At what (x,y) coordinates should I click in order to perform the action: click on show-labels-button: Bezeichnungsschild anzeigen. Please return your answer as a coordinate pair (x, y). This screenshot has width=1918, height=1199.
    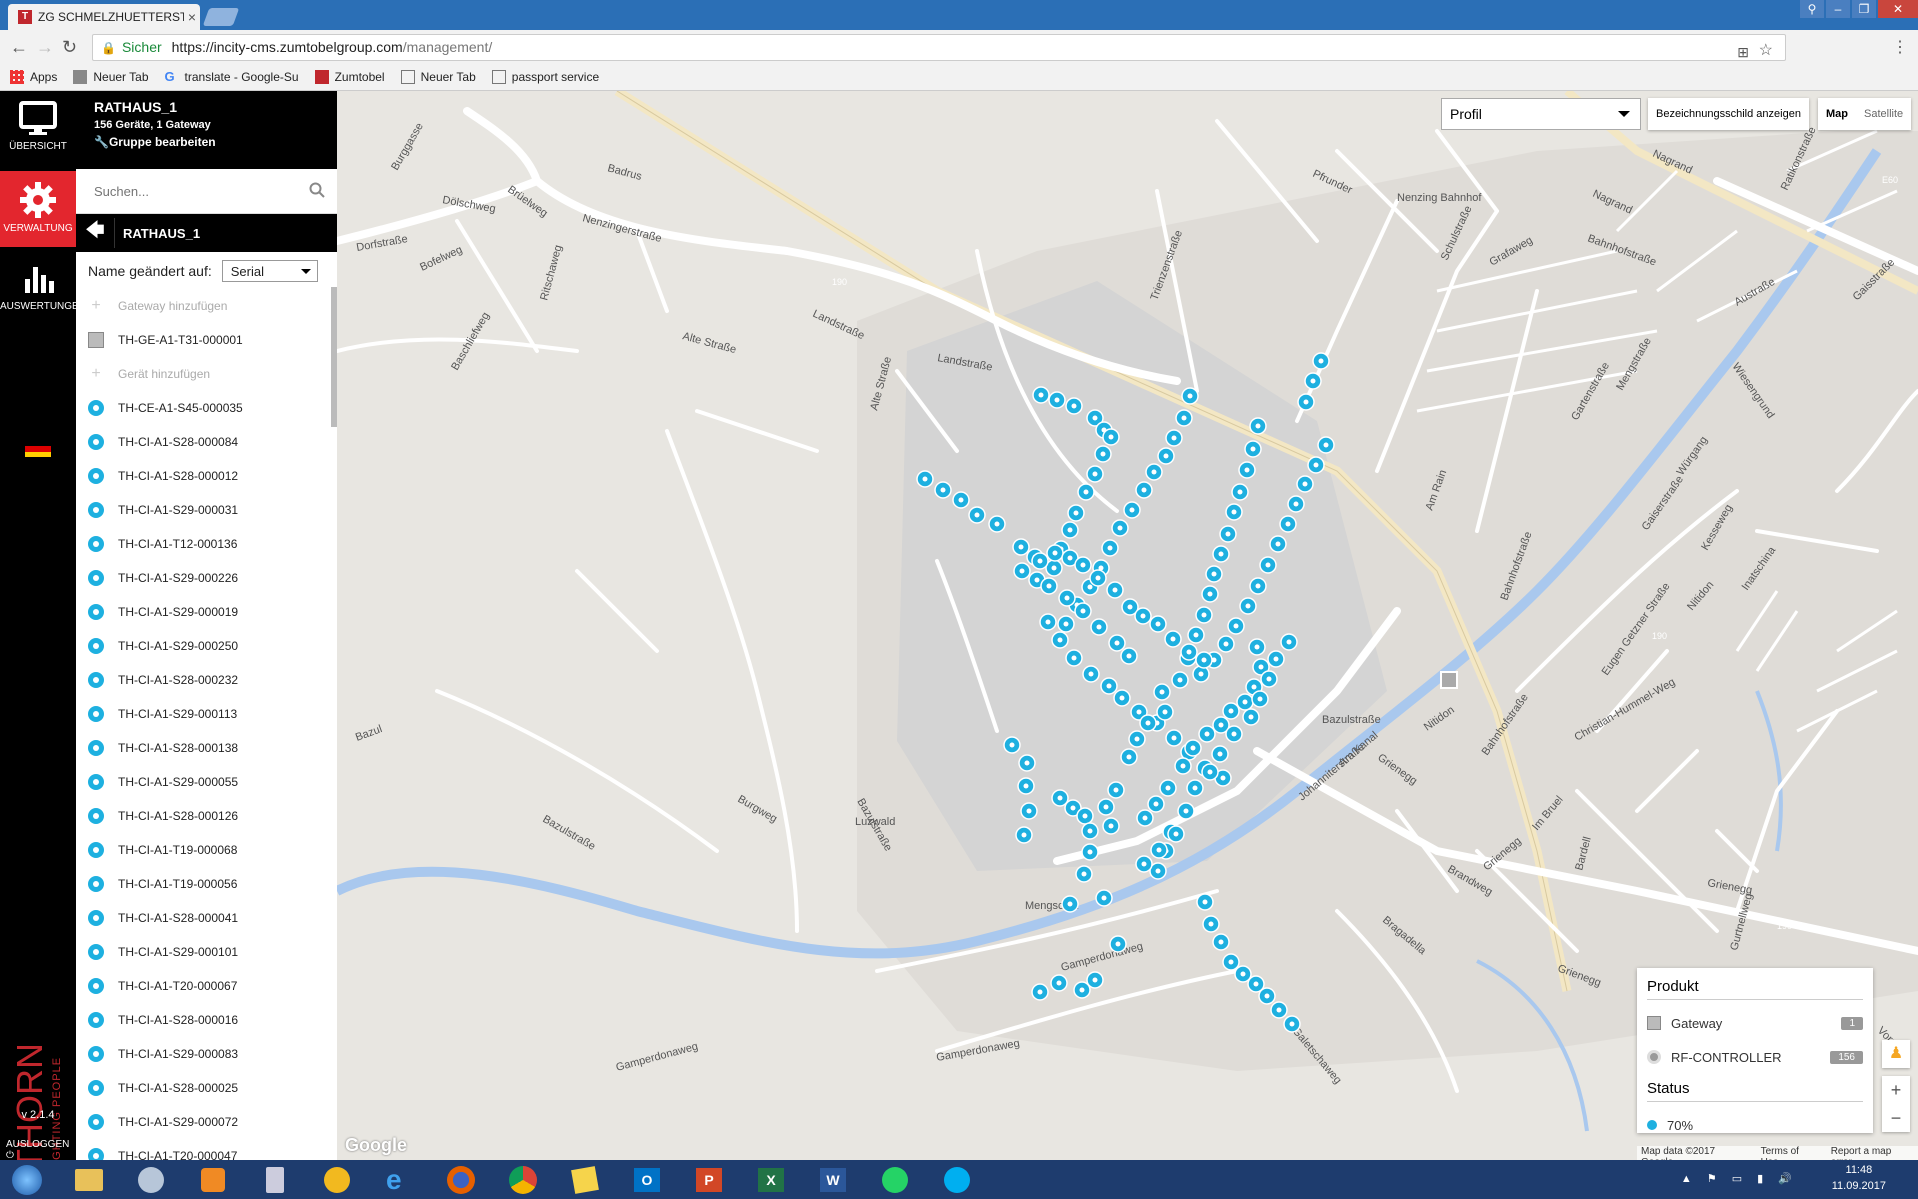
    Looking at the image, I should click on (1728, 114).